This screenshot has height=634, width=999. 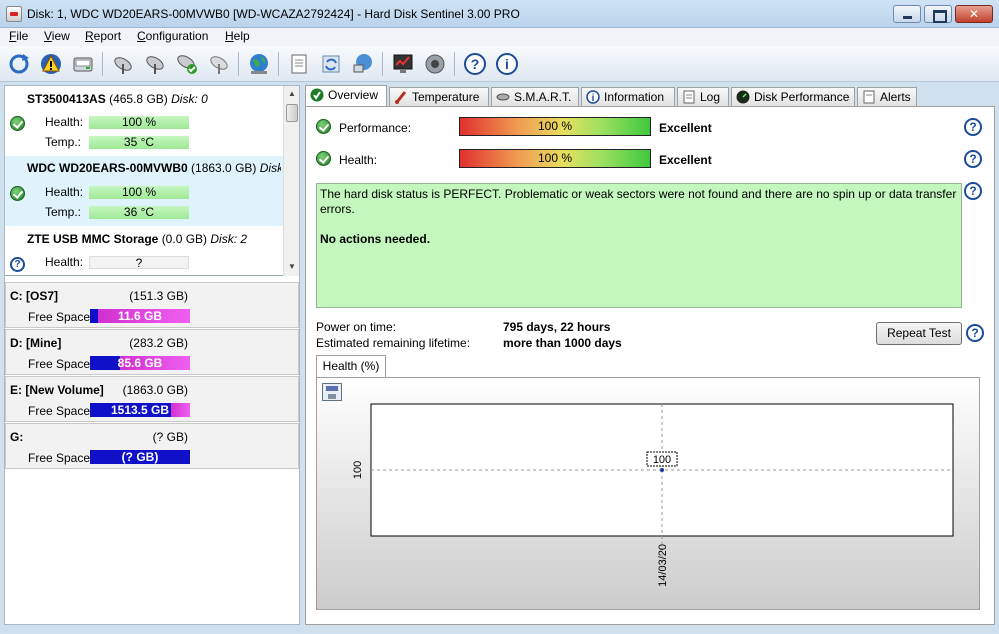 What do you see at coordinates (503, 97) in the screenshot?
I see `smart-icon` at bounding box center [503, 97].